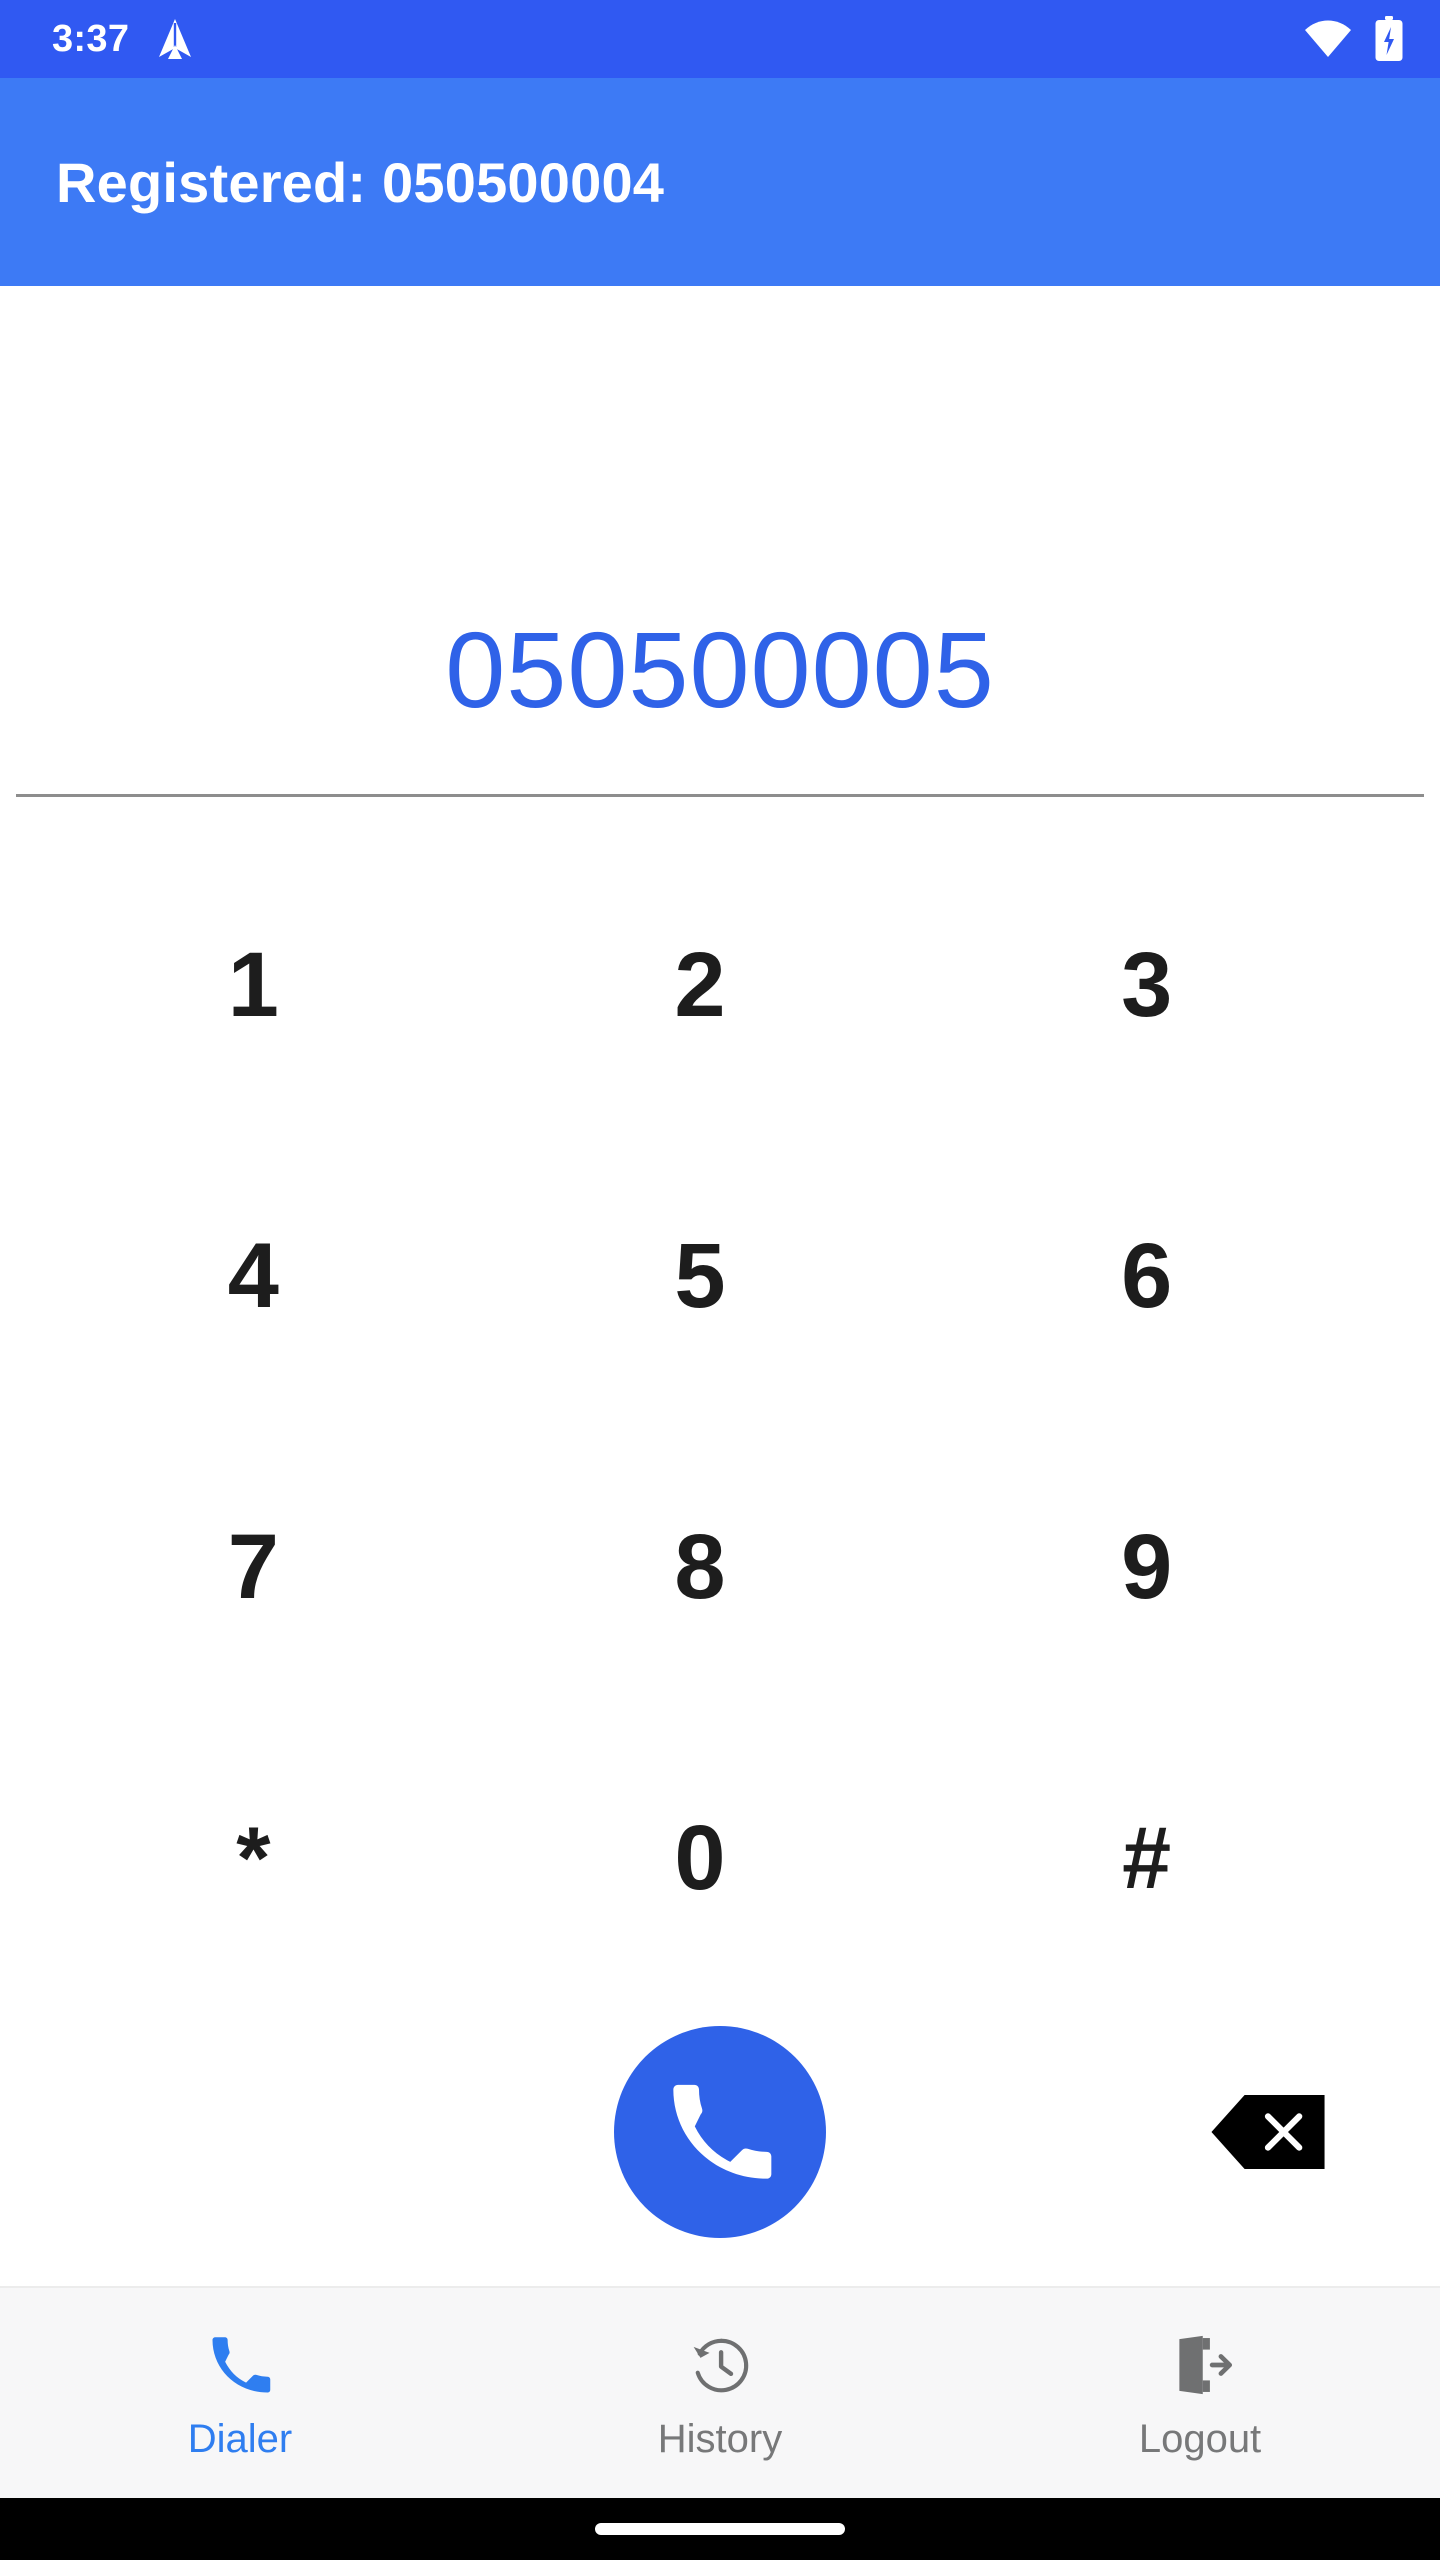 The width and height of the screenshot is (1440, 2560). I want to click on key-6: 6, so click(1146, 1275).